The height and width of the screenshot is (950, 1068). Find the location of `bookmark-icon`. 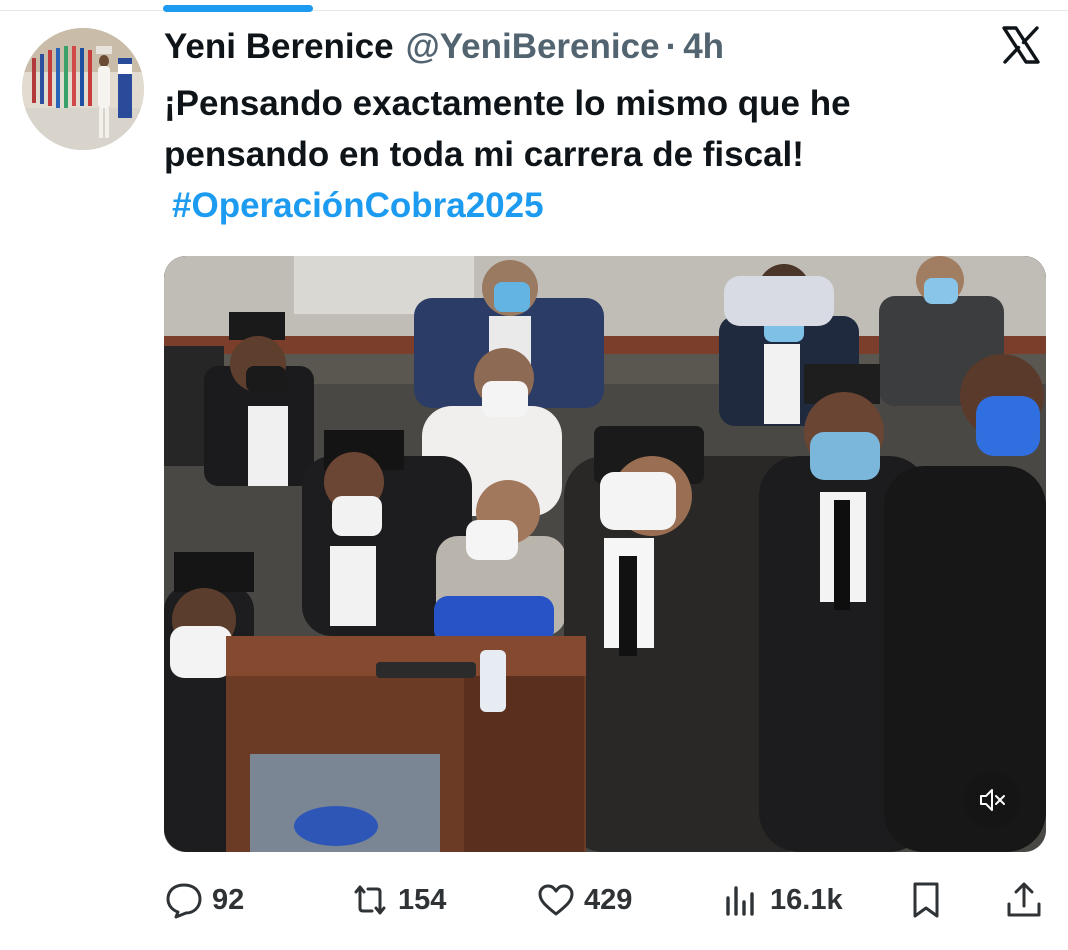

bookmark-icon is located at coordinates (926, 900).